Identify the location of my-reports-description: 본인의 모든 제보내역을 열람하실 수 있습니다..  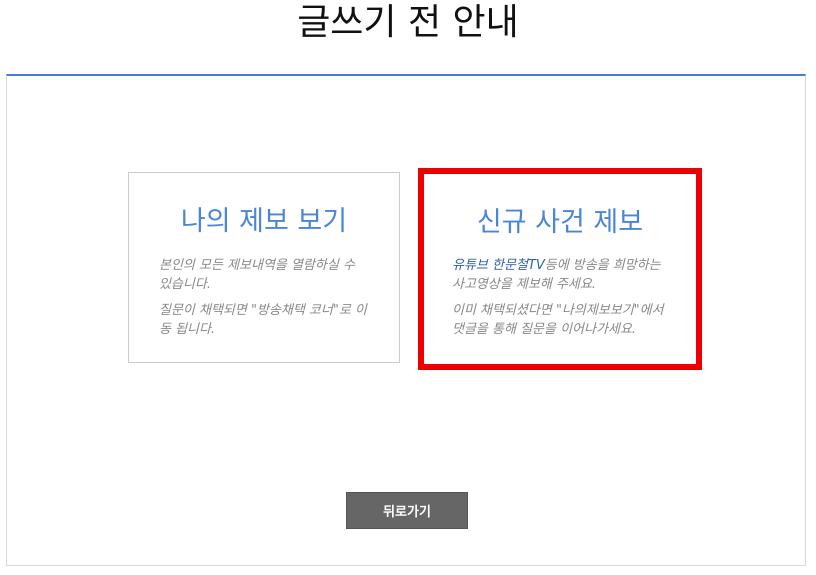
(257, 275).